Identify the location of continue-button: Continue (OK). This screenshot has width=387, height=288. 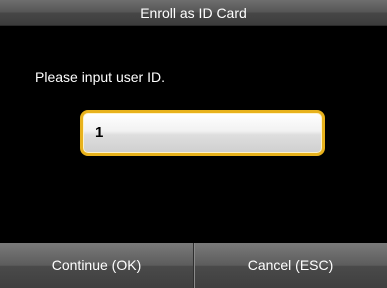
(96, 265).